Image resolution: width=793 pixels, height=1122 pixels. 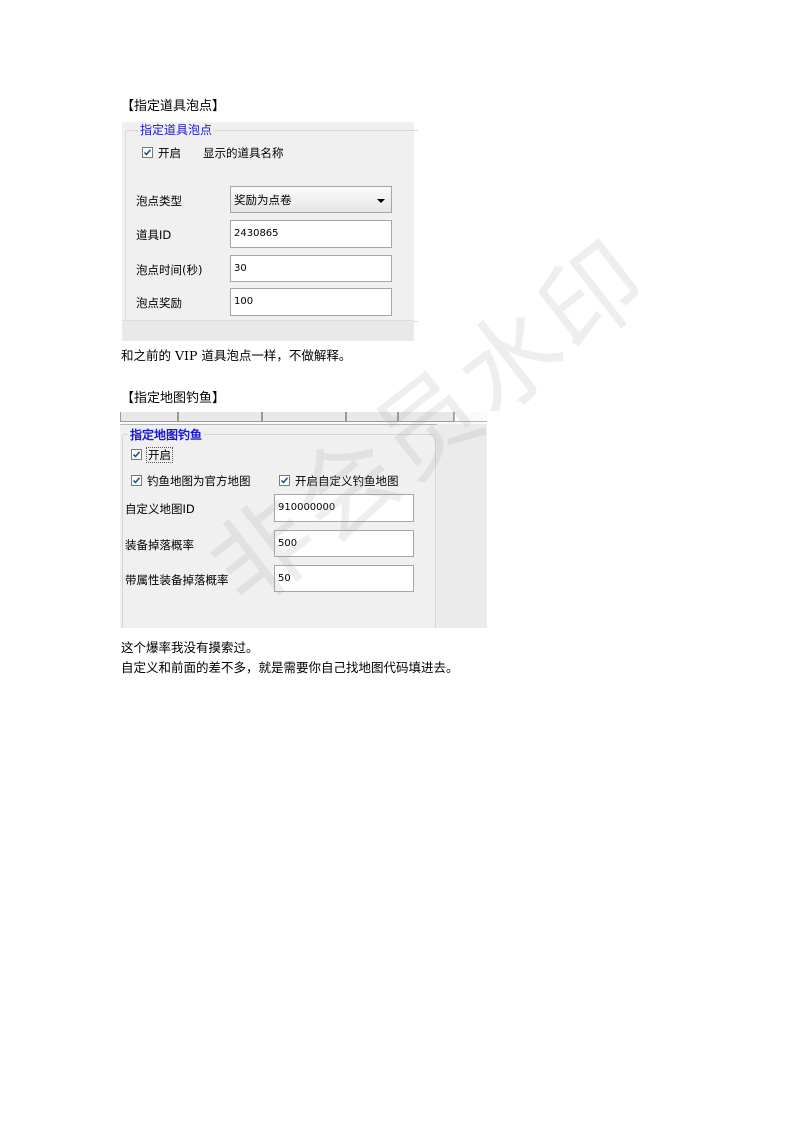 I want to click on bubble-type-label: 泡点类型, so click(x=159, y=201).